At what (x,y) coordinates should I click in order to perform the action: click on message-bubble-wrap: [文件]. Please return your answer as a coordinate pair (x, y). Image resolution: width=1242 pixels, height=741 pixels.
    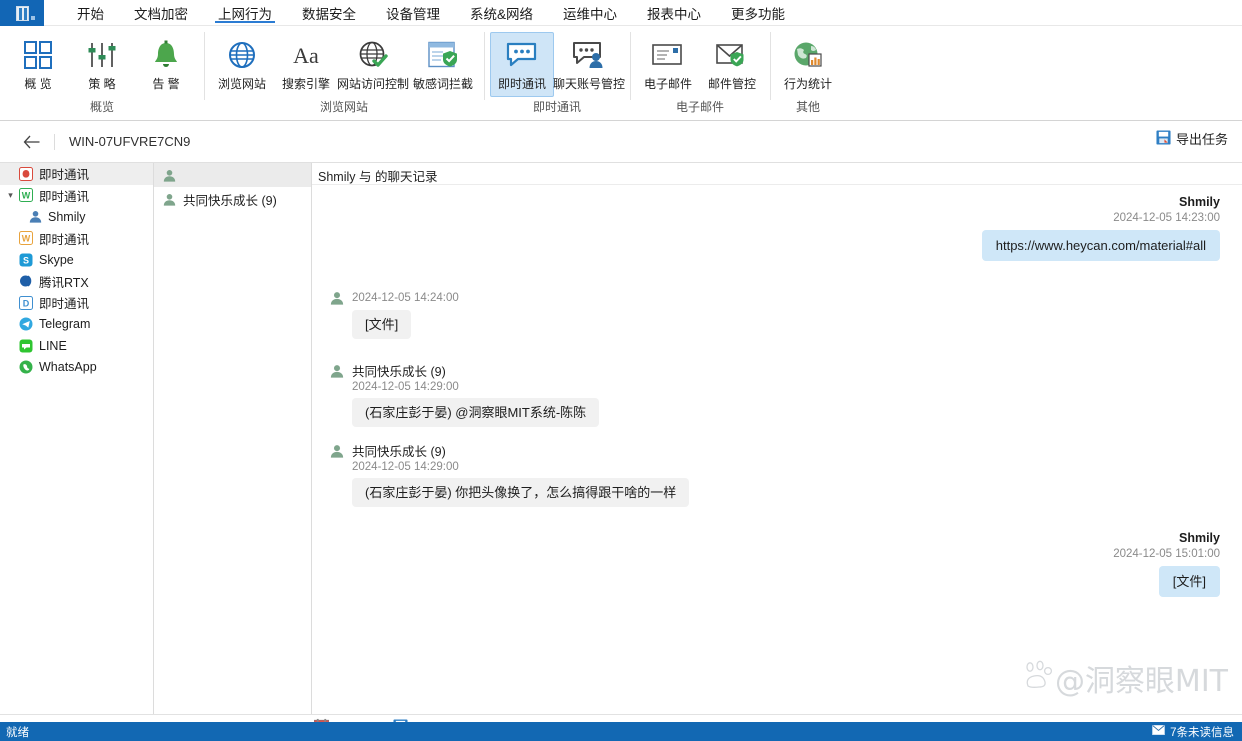
    Looking at the image, I should click on (775, 578).